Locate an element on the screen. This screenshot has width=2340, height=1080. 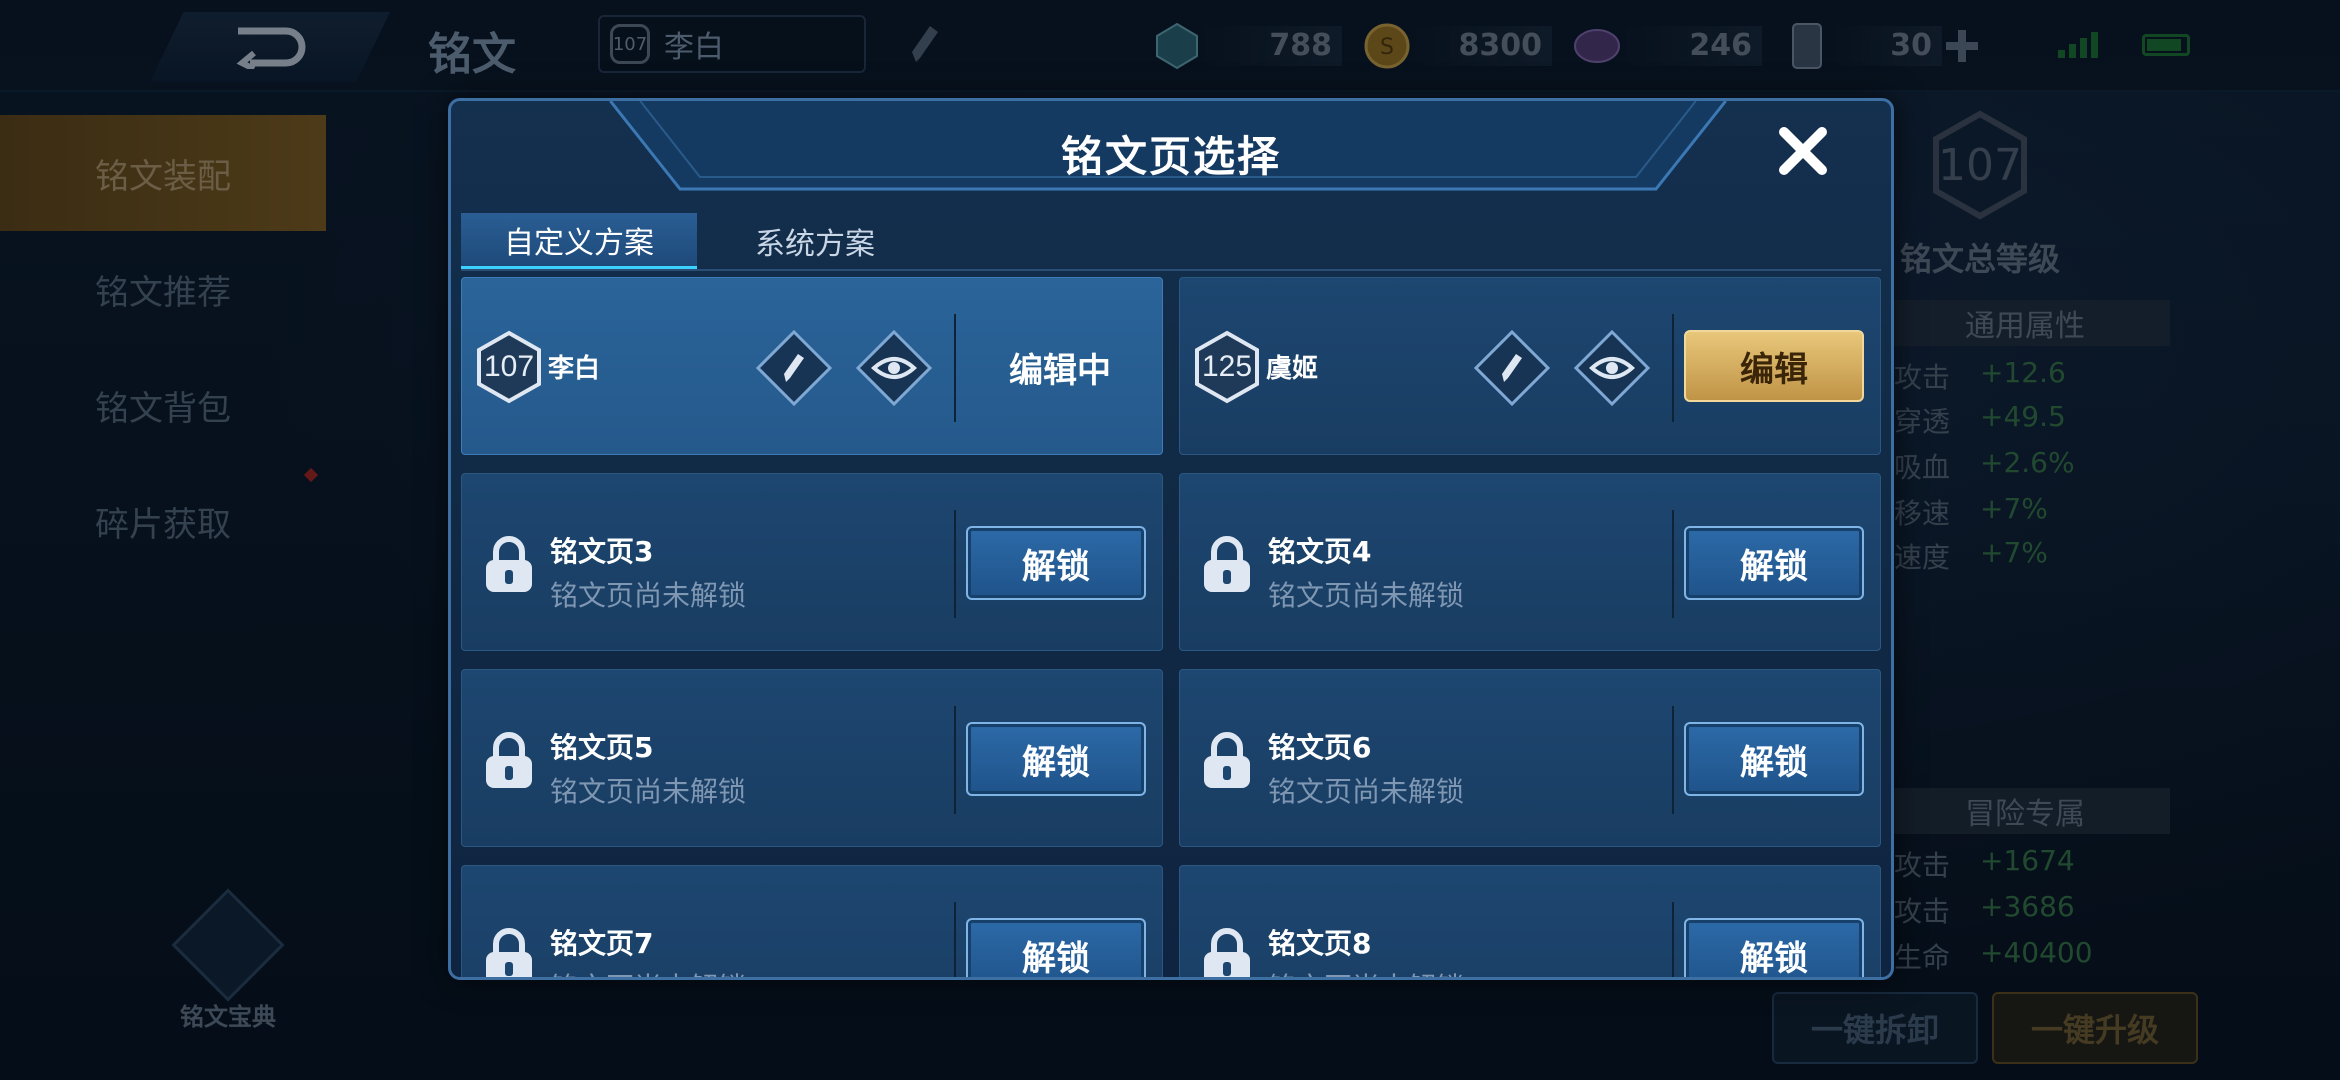
close-icon is located at coordinates (1803, 151).